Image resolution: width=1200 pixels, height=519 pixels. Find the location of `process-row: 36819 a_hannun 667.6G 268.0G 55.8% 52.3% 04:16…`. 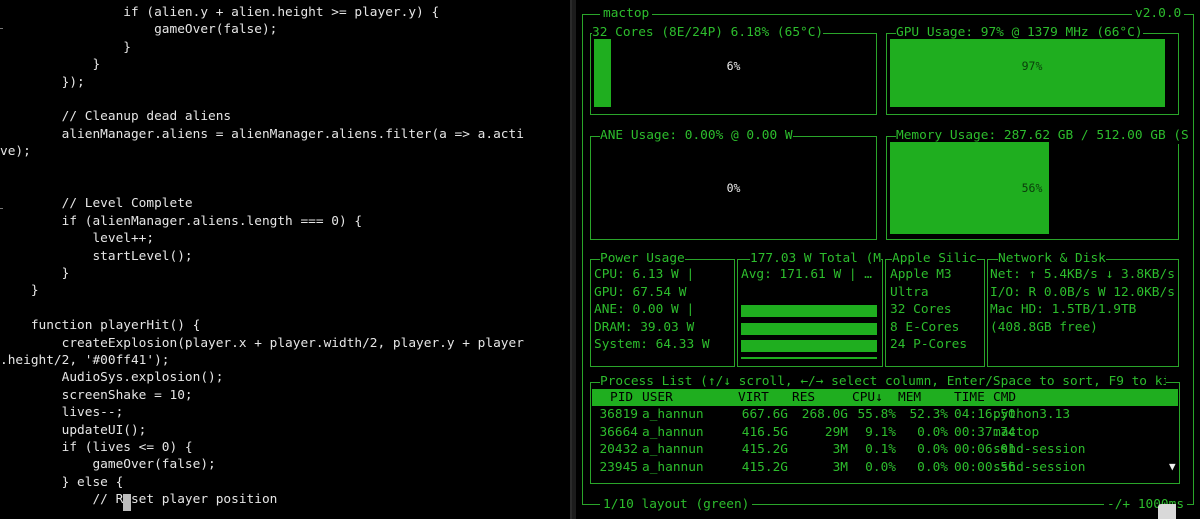

process-row: 36819 a_hannun 667.6G 268.0G 55.8% 52.3% 04:16… is located at coordinates (885, 415).